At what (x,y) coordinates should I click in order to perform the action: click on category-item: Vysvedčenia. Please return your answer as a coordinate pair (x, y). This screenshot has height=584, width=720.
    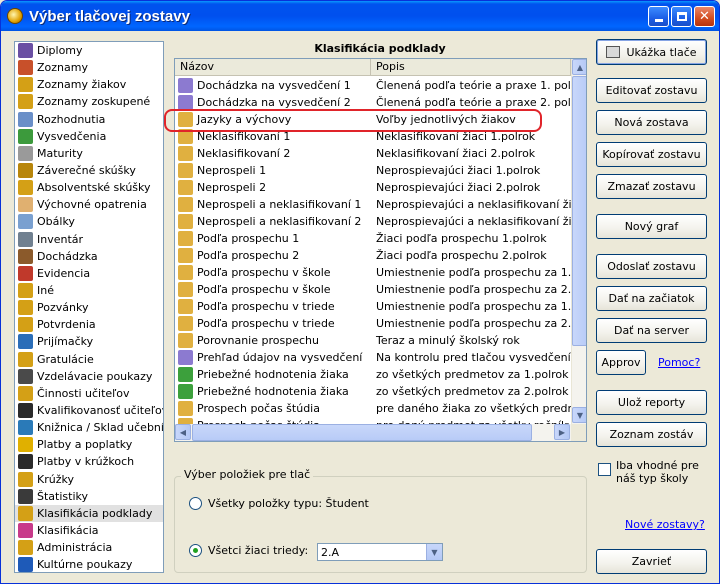
    Looking at the image, I should click on (89, 136).